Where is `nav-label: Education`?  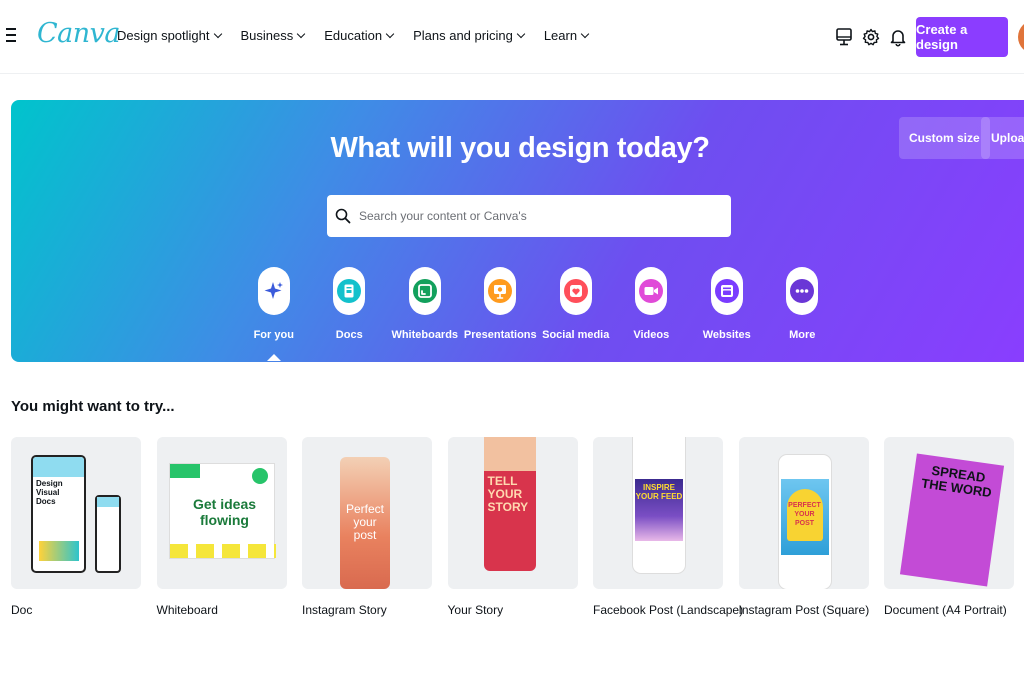
nav-label: Education is located at coordinates (353, 35).